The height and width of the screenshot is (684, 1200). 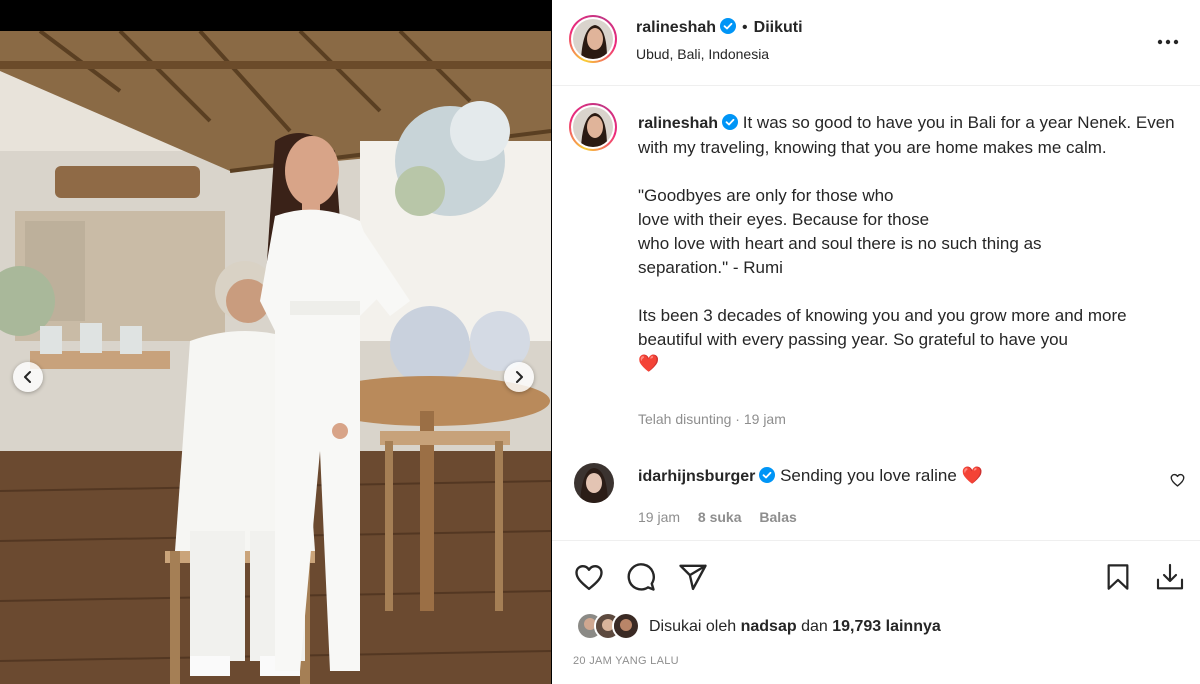 I want to click on author-avatar-image, so click(x=593, y=39).